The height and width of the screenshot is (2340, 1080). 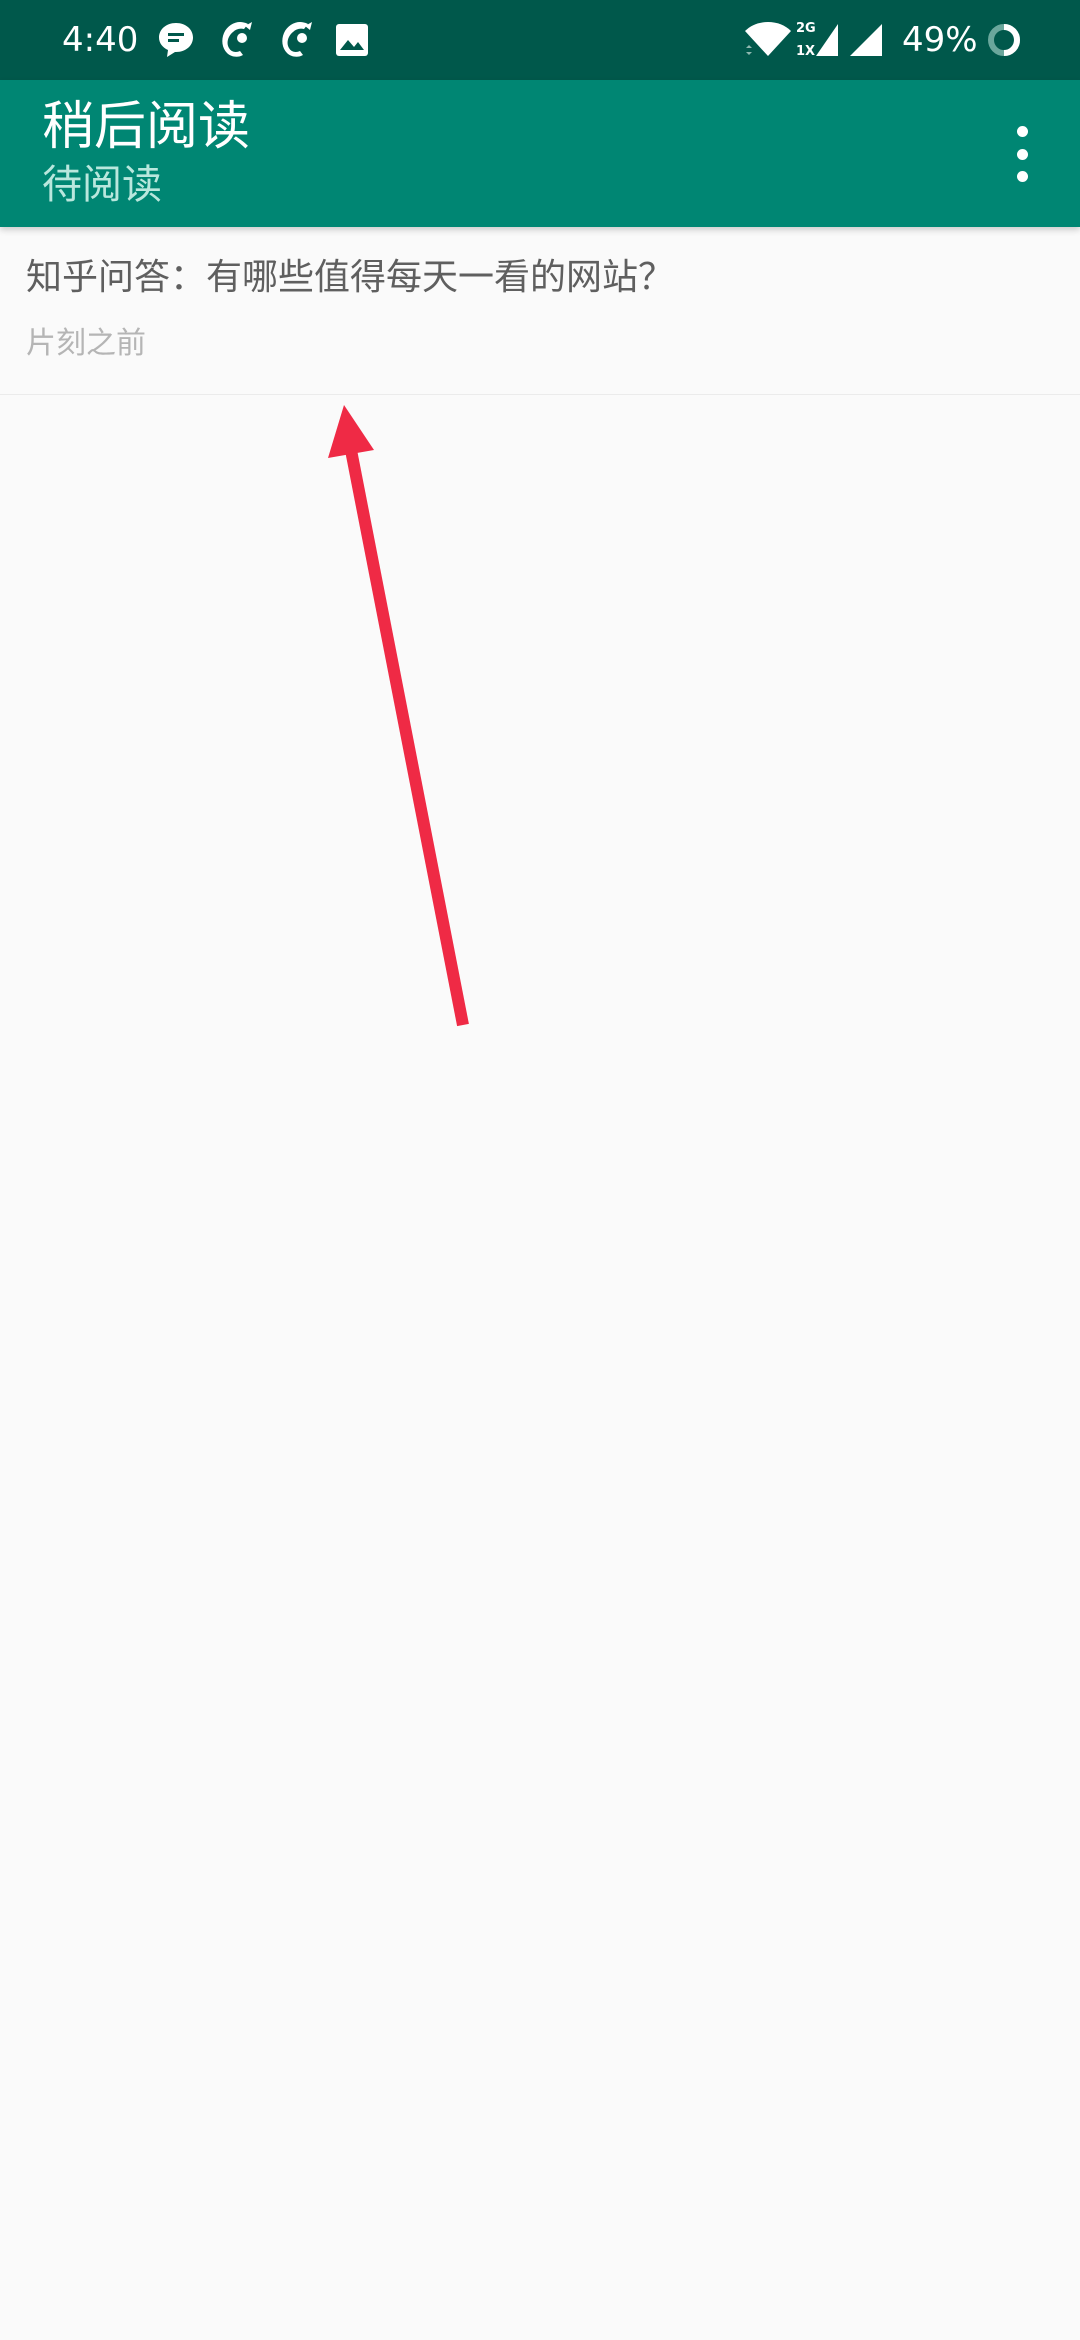 I want to click on list-item-time: 片刻之前, so click(x=86, y=343).